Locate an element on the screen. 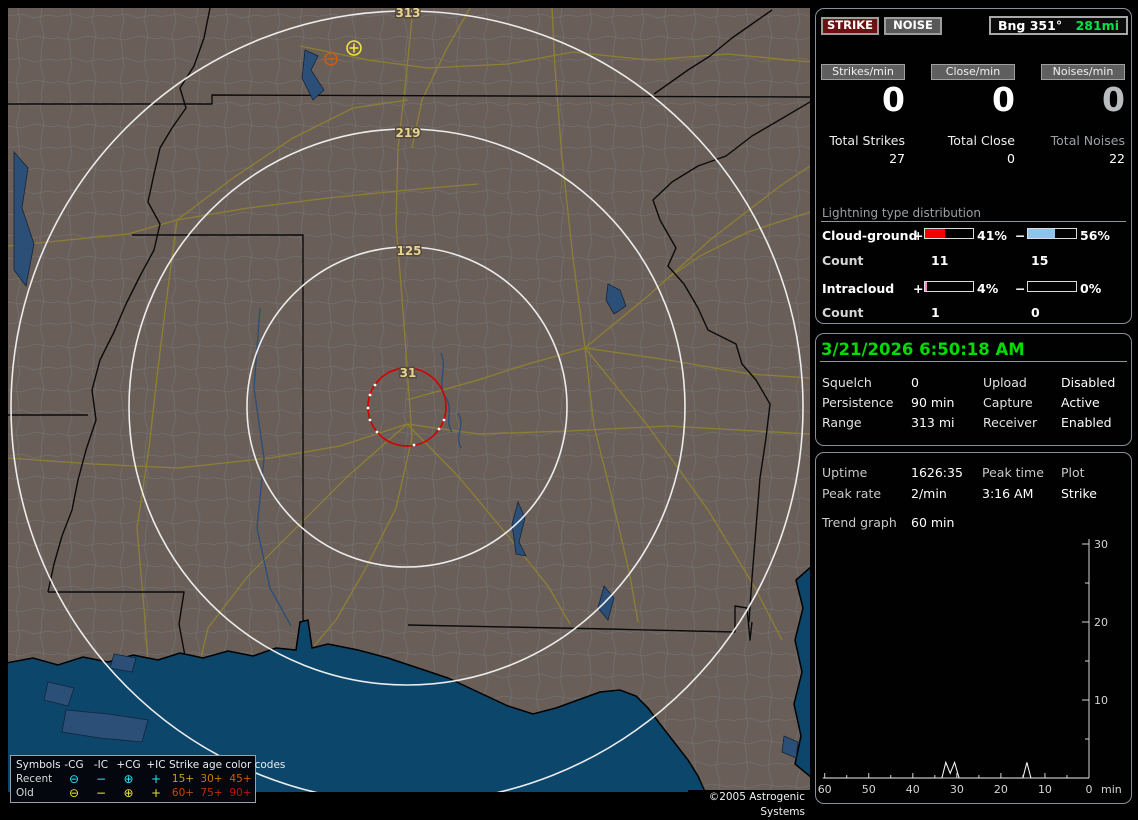 This screenshot has height=820, width=1138. ic-plus-count: 1 is located at coordinates (935, 312).